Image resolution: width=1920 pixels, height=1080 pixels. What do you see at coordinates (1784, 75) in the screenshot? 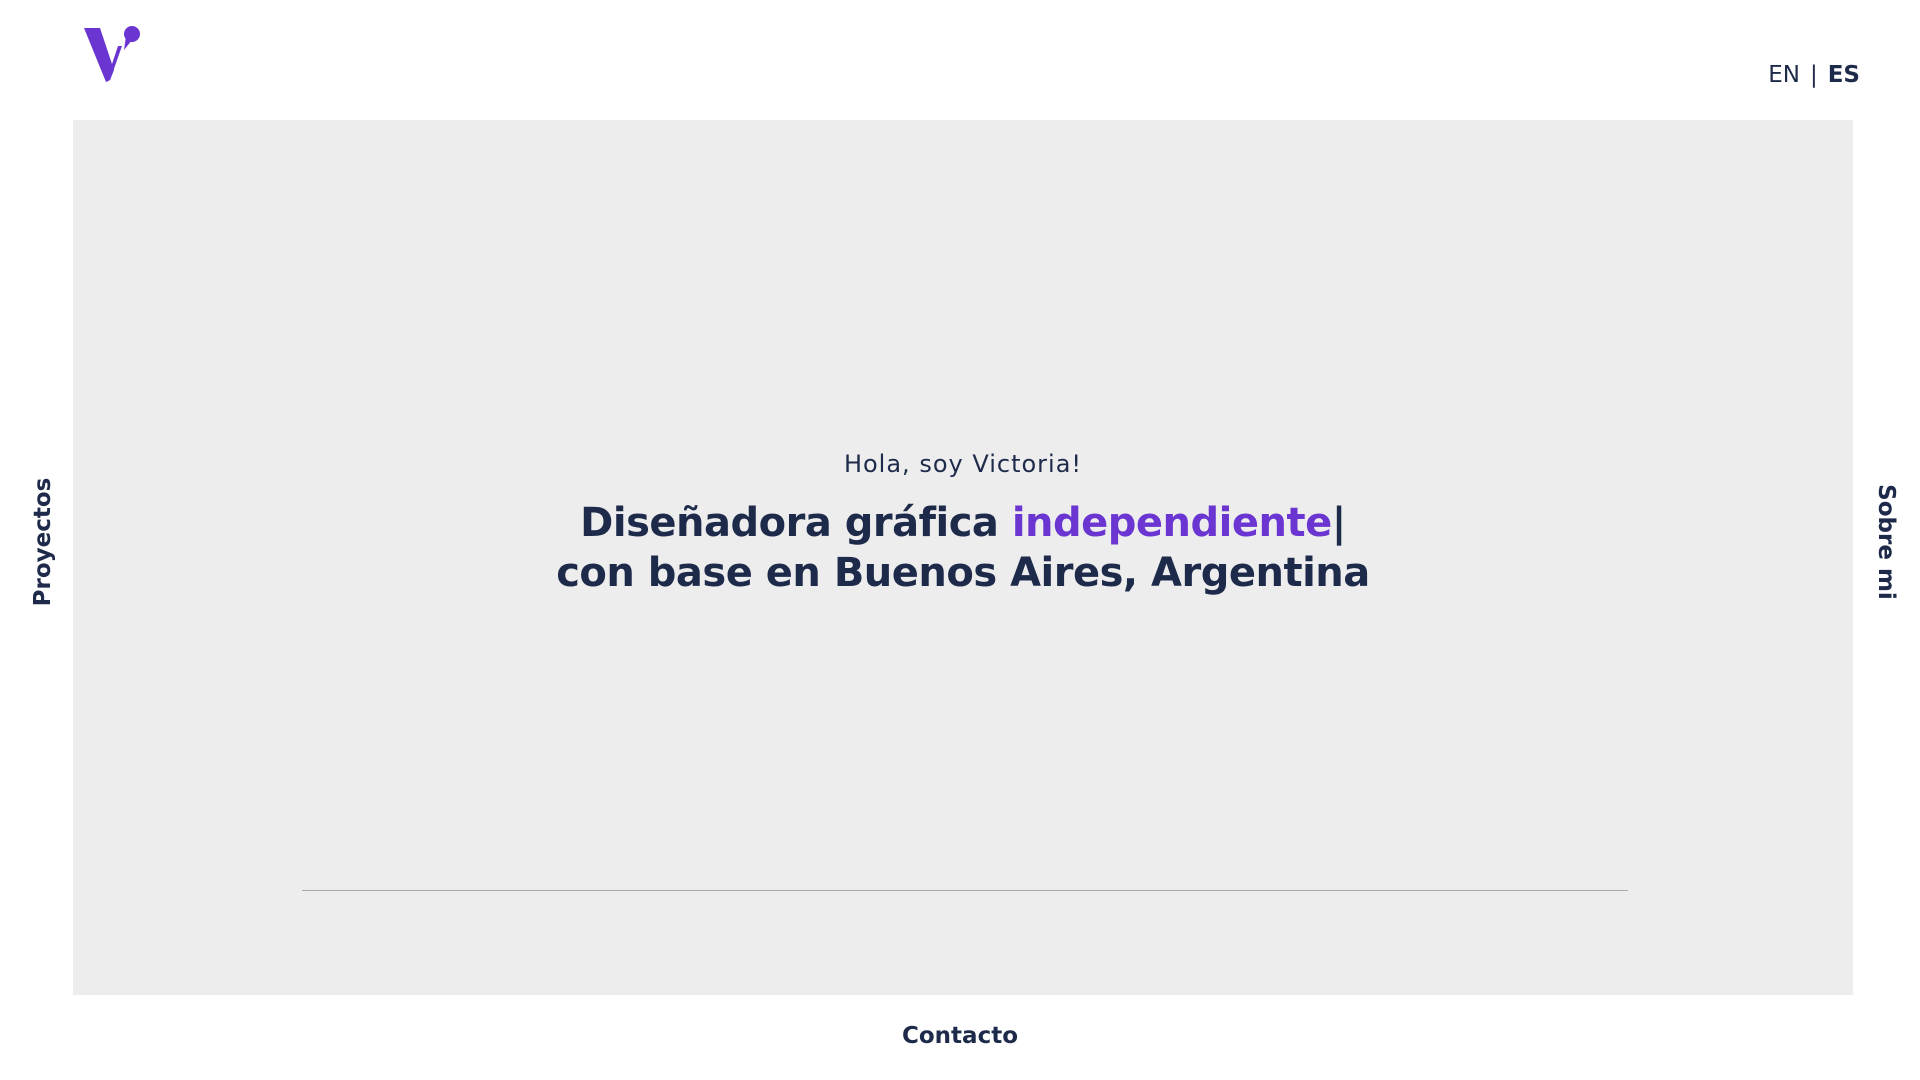
I see `lang-en-link: EN` at bounding box center [1784, 75].